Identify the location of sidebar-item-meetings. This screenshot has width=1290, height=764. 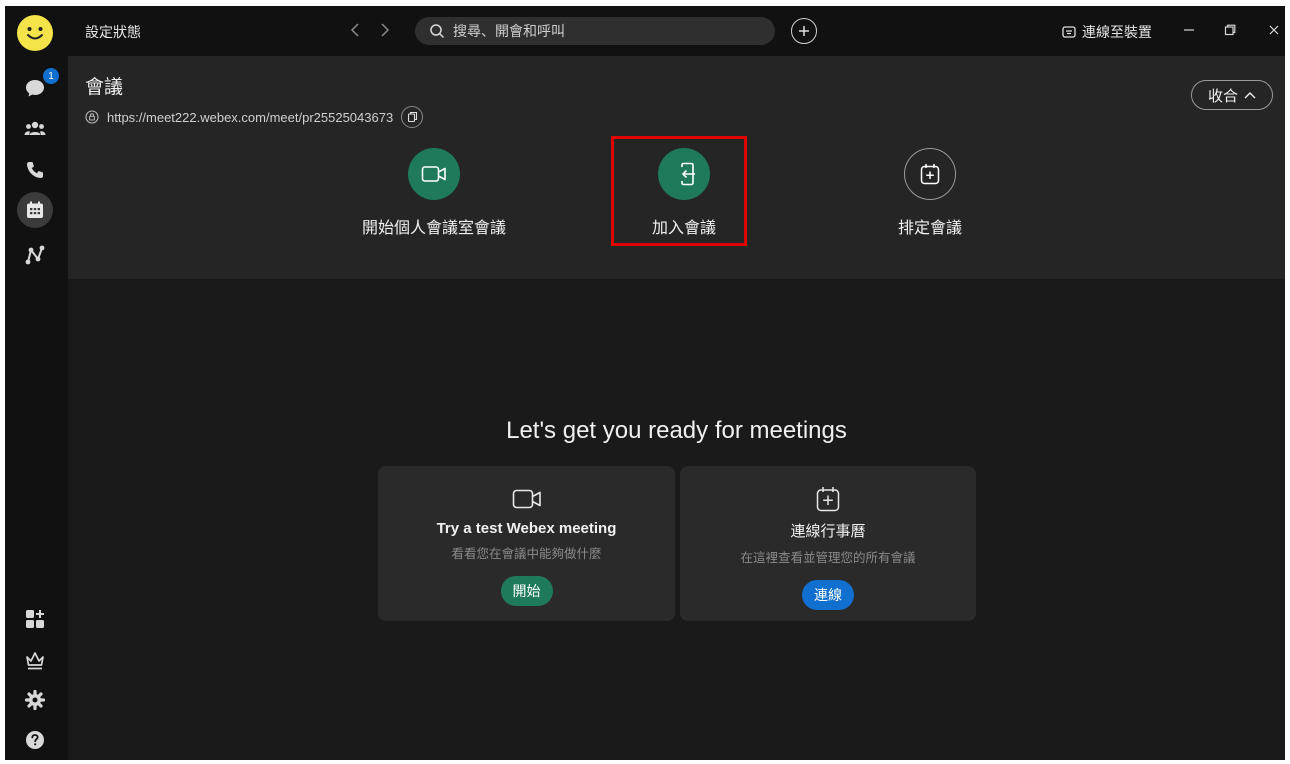
(35, 210).